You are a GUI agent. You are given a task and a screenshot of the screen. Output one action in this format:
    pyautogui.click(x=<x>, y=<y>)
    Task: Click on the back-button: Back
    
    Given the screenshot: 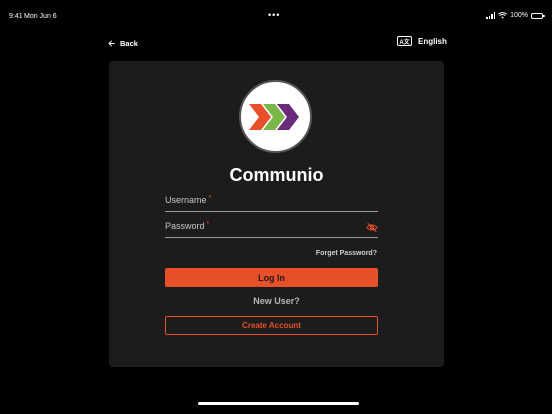 What is the action you would take?
    pyautogui.click(x=123, y=43)
    